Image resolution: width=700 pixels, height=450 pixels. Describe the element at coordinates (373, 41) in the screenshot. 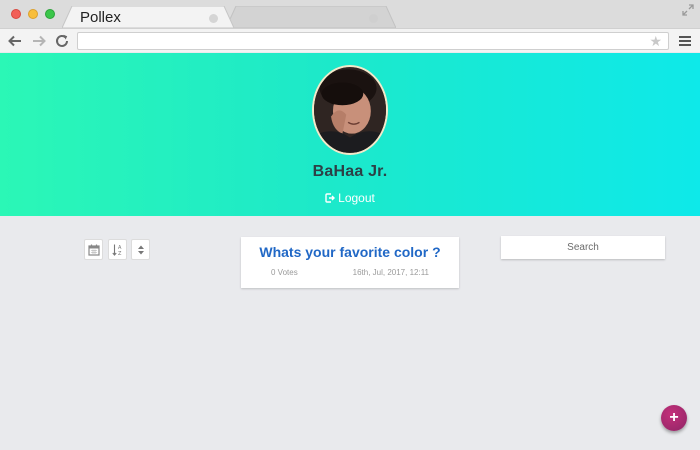

I see `address-bar: ★` at that location.